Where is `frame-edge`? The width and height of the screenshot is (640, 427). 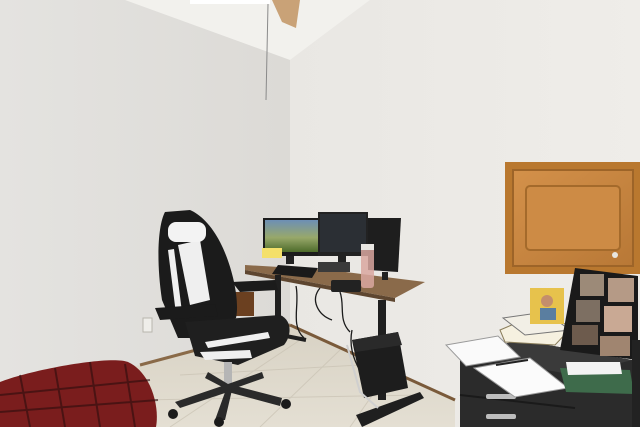 frame-edge is located at coordinates (636, 383).